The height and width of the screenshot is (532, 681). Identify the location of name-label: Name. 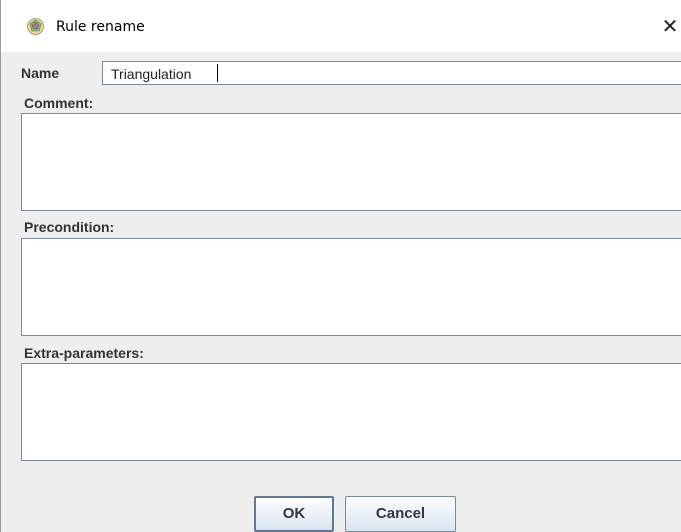
(40, 73).